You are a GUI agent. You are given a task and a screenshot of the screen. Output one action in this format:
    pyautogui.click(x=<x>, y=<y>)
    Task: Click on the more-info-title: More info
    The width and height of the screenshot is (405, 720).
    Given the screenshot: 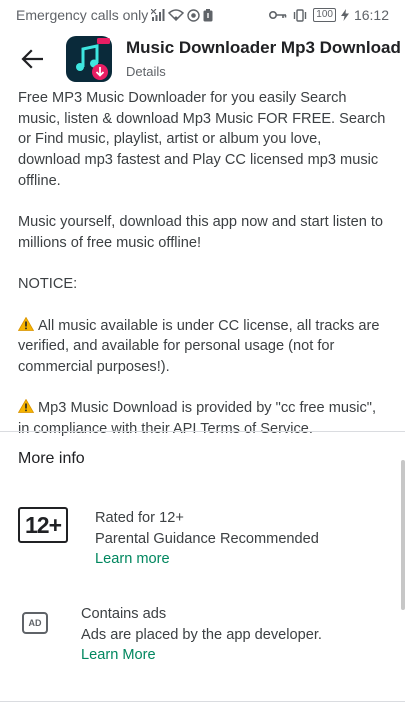 What is the action you would take?
    pyautogui.click(x=51, y=458)
    